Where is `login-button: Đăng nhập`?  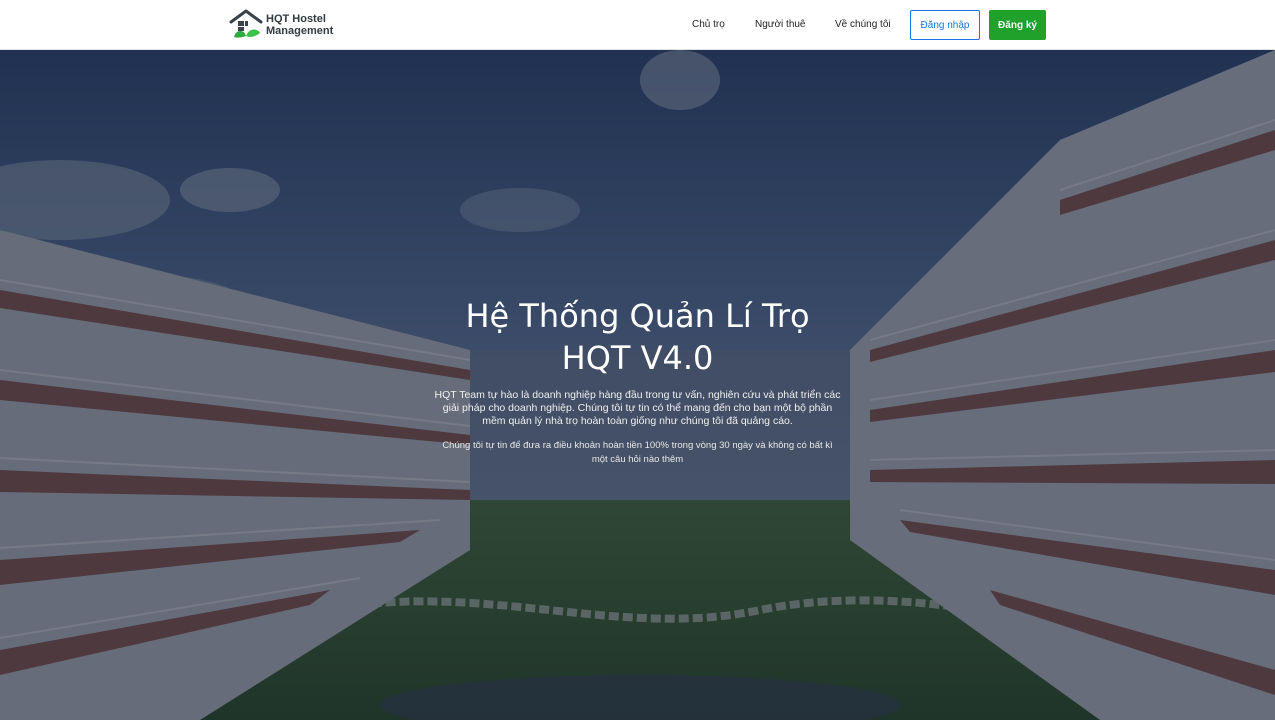
login-button: Đăng nhập is located at coordinates (945, 25).